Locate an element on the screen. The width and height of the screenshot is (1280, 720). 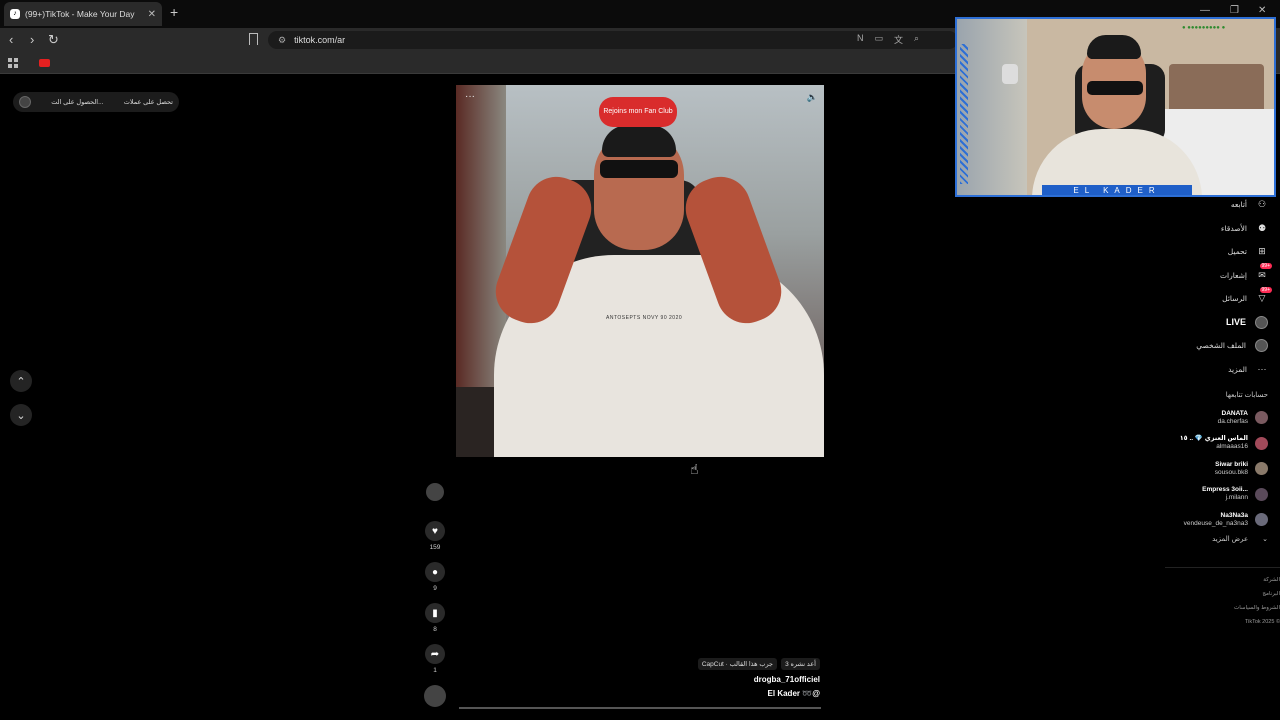
sidebar-item-profile: الملف الشخصي is located at coordinates (1193, 346).